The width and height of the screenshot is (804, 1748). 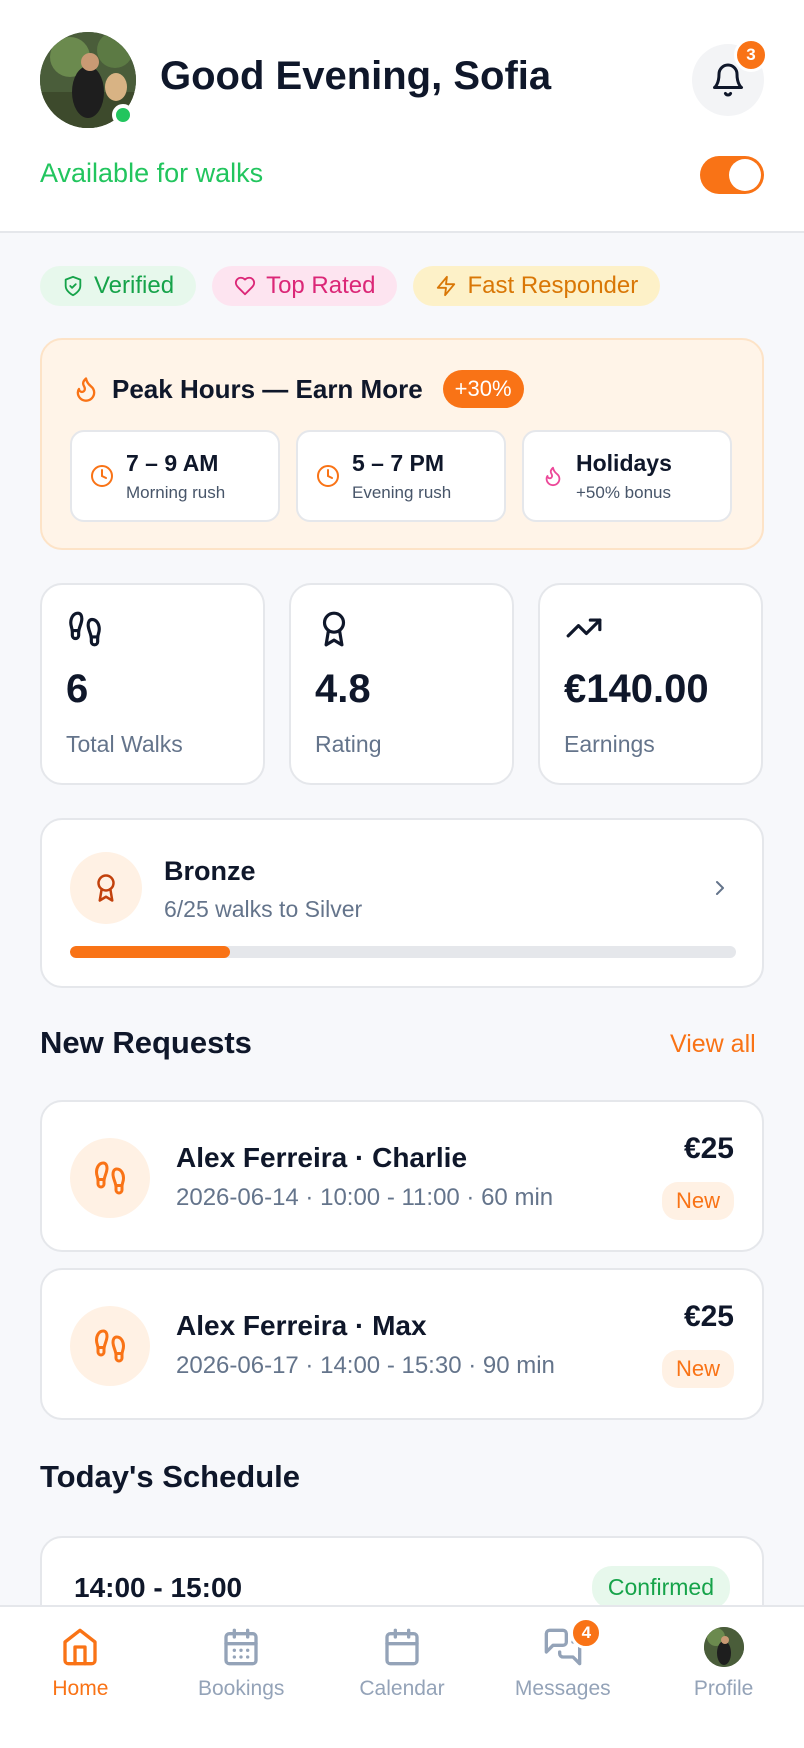 I want to click on online-status-dot, so click(x=123, y=115).